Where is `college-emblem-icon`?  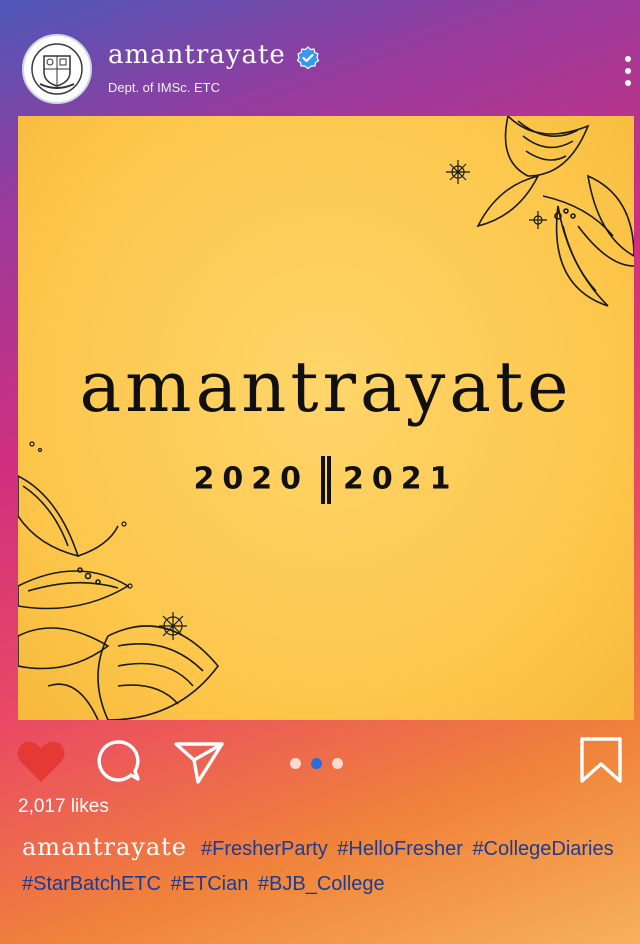 college-emblem-icon is located at coordinates (57, 69).